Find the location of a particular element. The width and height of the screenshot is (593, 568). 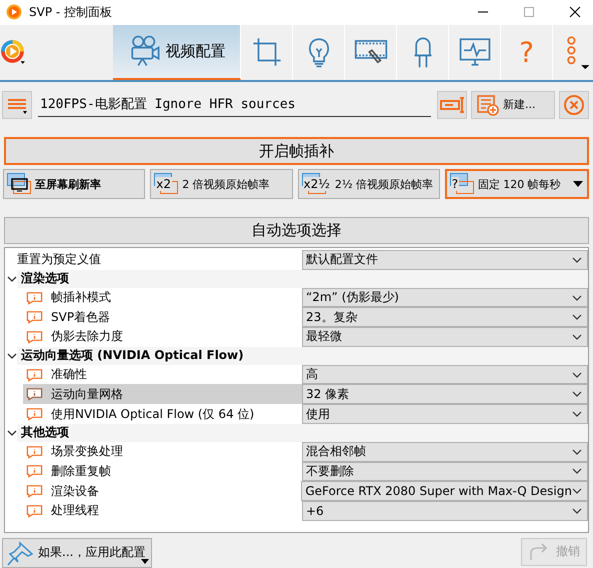

apply-profile-if-button: 如果...，应用此配置 is located at coordinates (77, 553).